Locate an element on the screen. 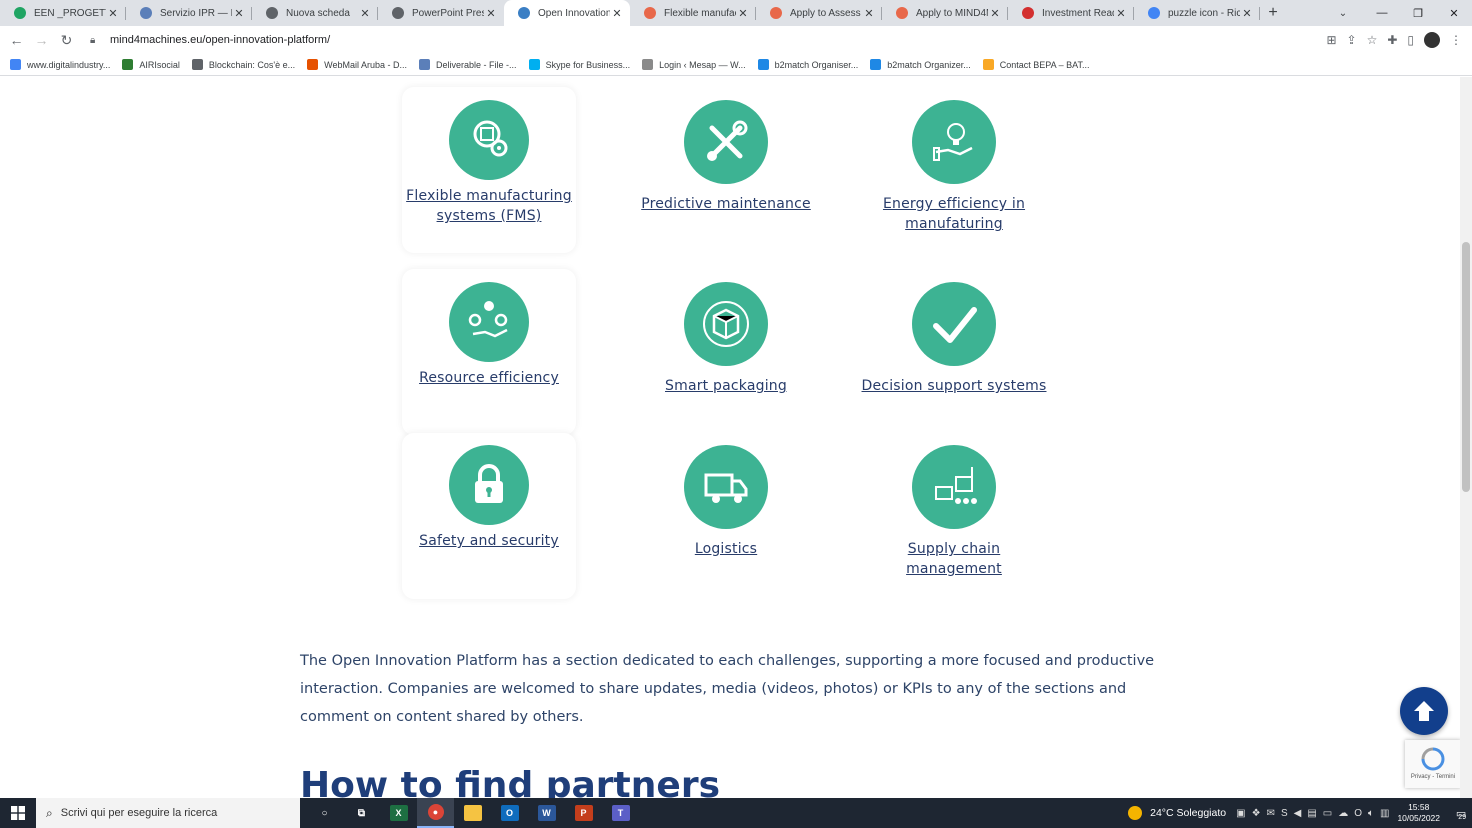  challenge-link-line: Energy efficiency in is located at coordinates (954, 204).